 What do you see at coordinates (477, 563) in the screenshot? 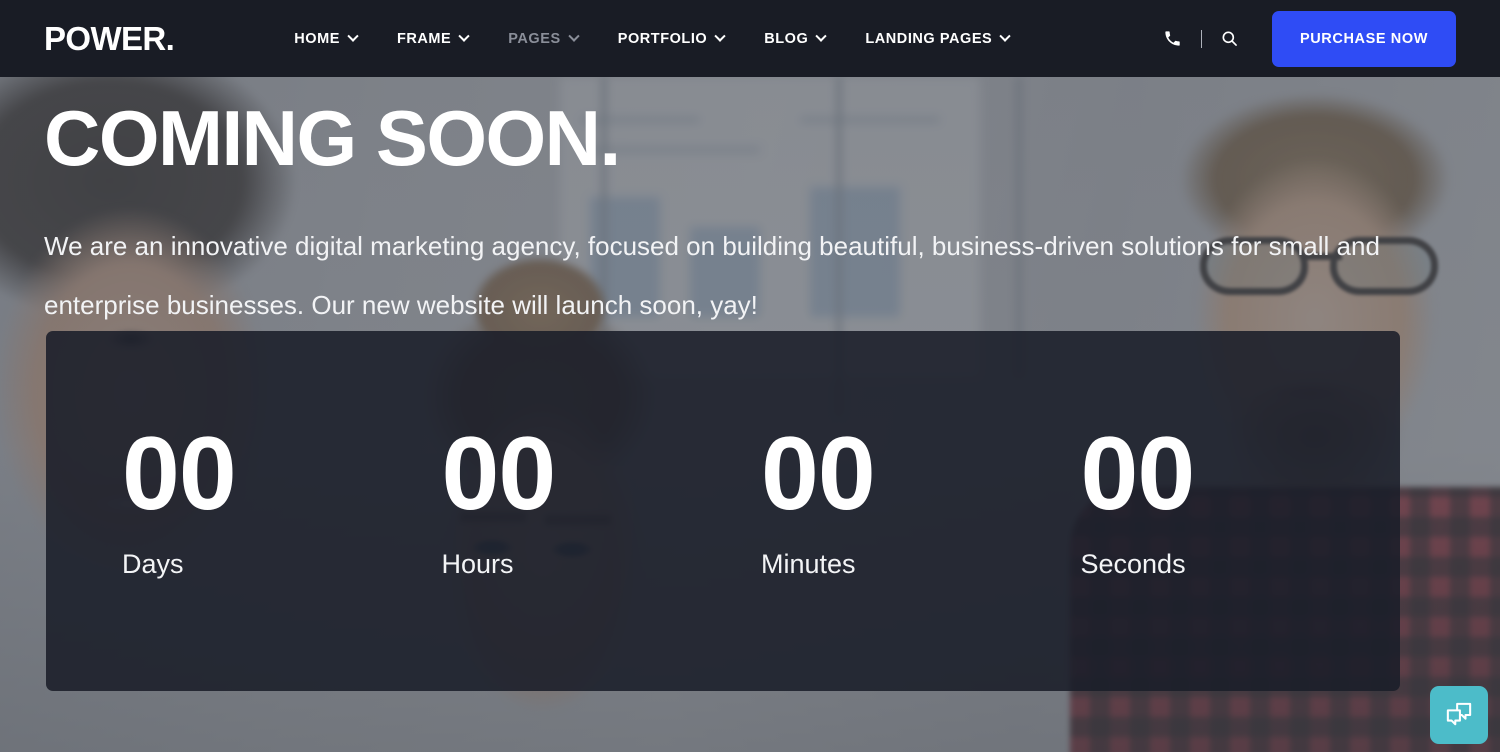
I see `countdown-label: Hours` at bounding box center [477, 563].